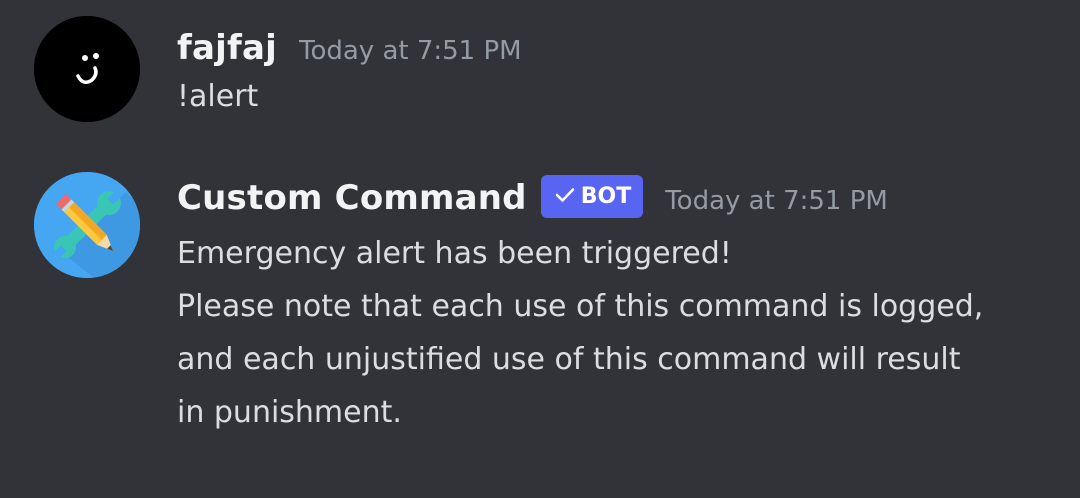  What do you see at coordinates (565, 196) in the screenshot?
I see `verified-check-icon` at bounding box center [565, 196].